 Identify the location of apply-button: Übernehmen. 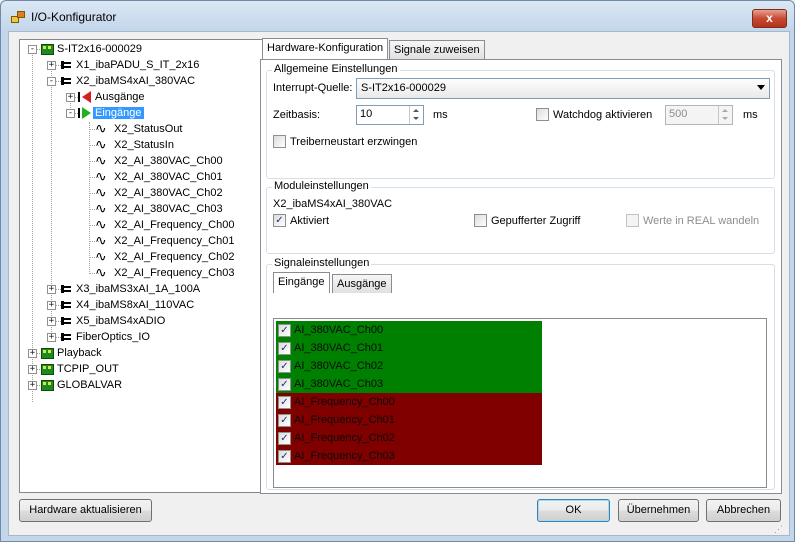
(658, 510).